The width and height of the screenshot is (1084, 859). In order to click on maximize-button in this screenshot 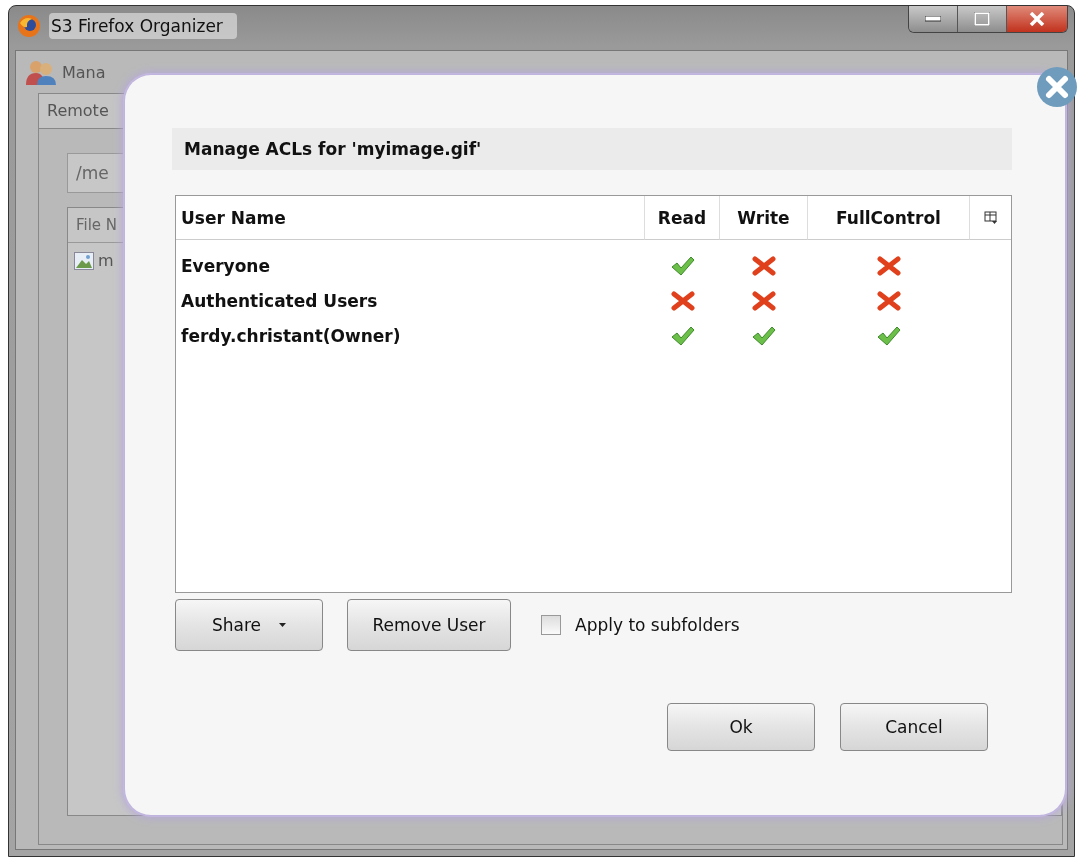, I will do `click(982, 19)`.